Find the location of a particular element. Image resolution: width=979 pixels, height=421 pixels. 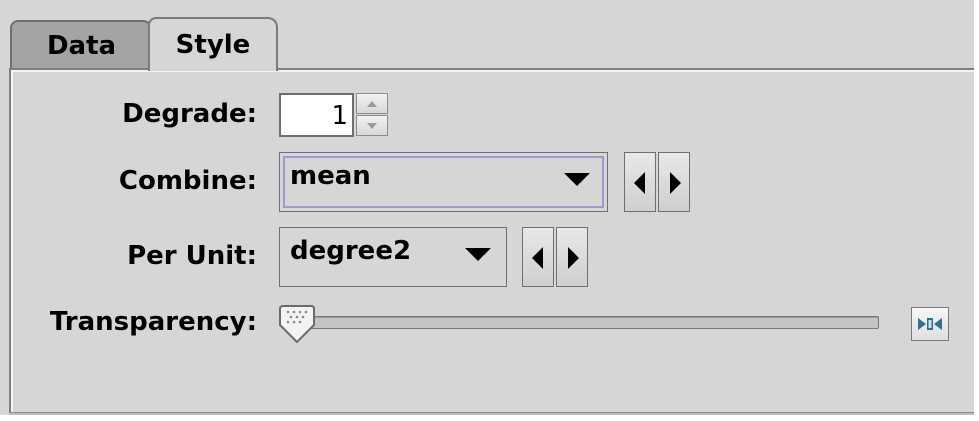

degrade-spinner-down-button is located at coordinates (372, 125).